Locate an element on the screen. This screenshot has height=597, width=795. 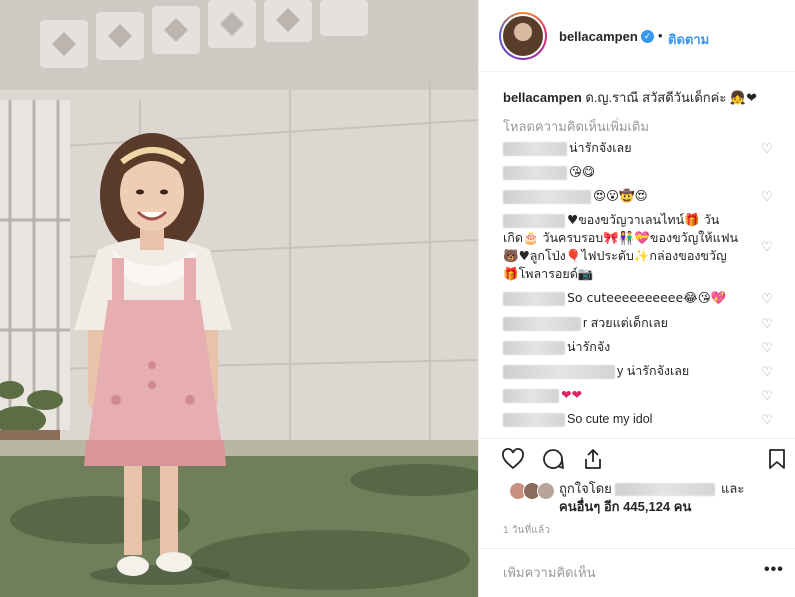
comment-text: ❤❤ is located at coordinates (571, 394).